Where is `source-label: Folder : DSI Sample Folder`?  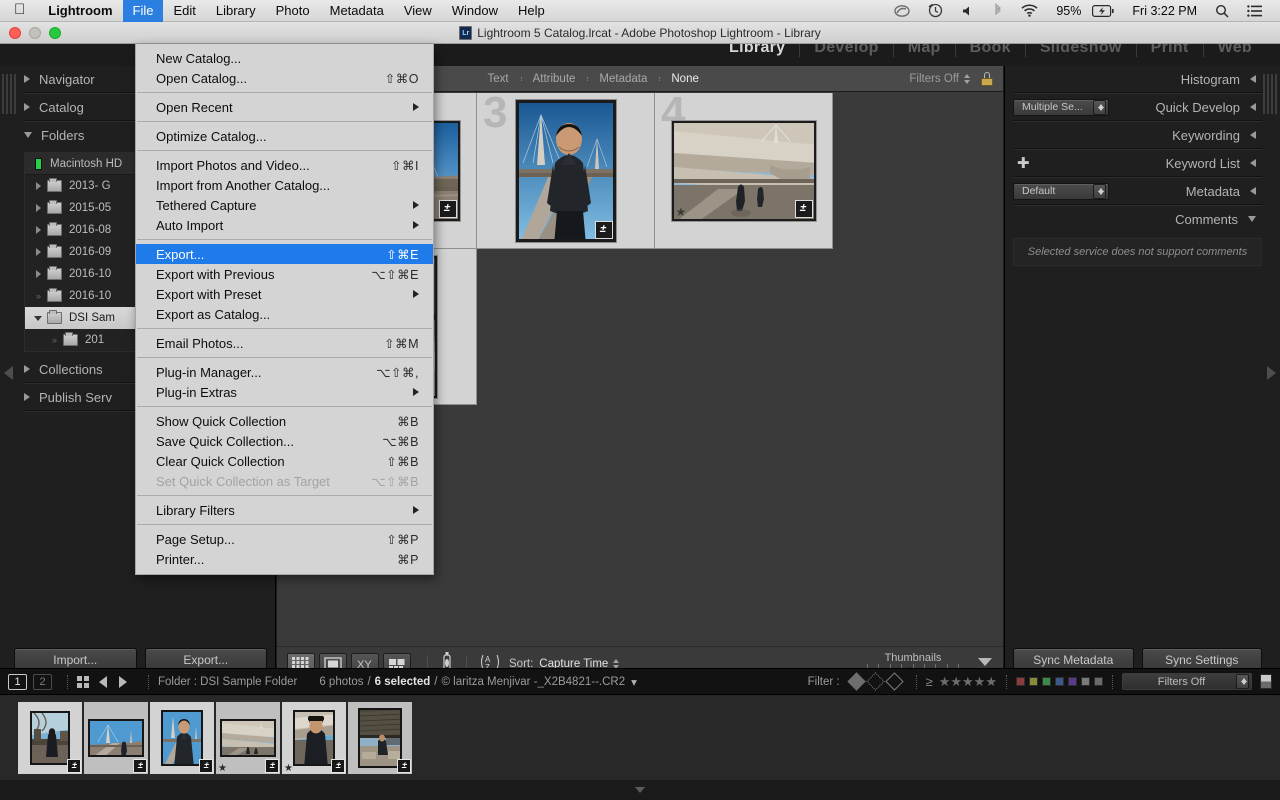 source-label: Folder : DSI Sample Folder is located at coordinates (227, 682).